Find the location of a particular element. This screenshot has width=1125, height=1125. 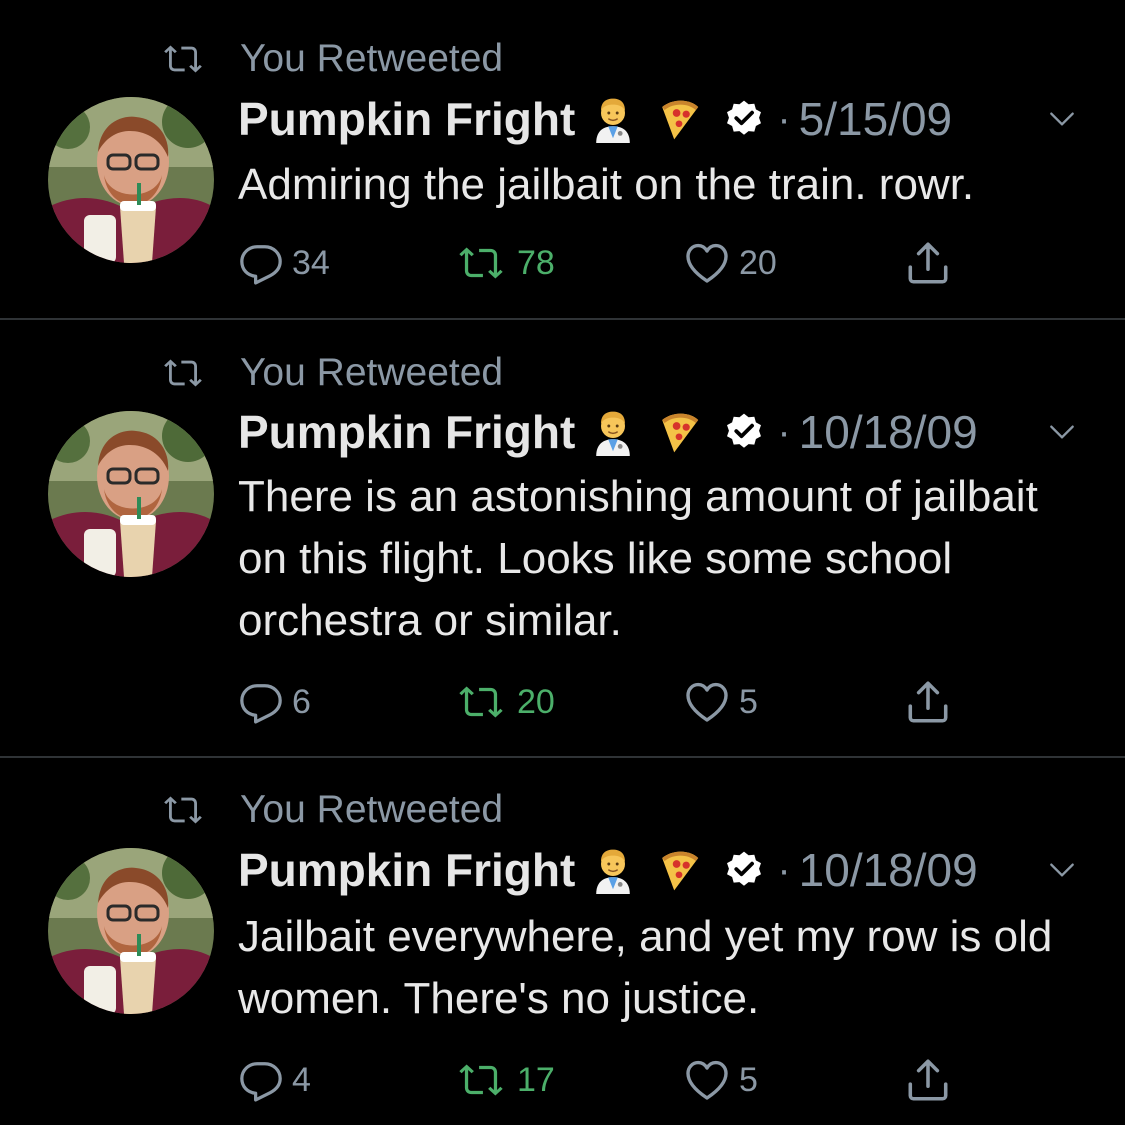

tweet-actions: 34 78 20 is located at coordinates (618, 263).